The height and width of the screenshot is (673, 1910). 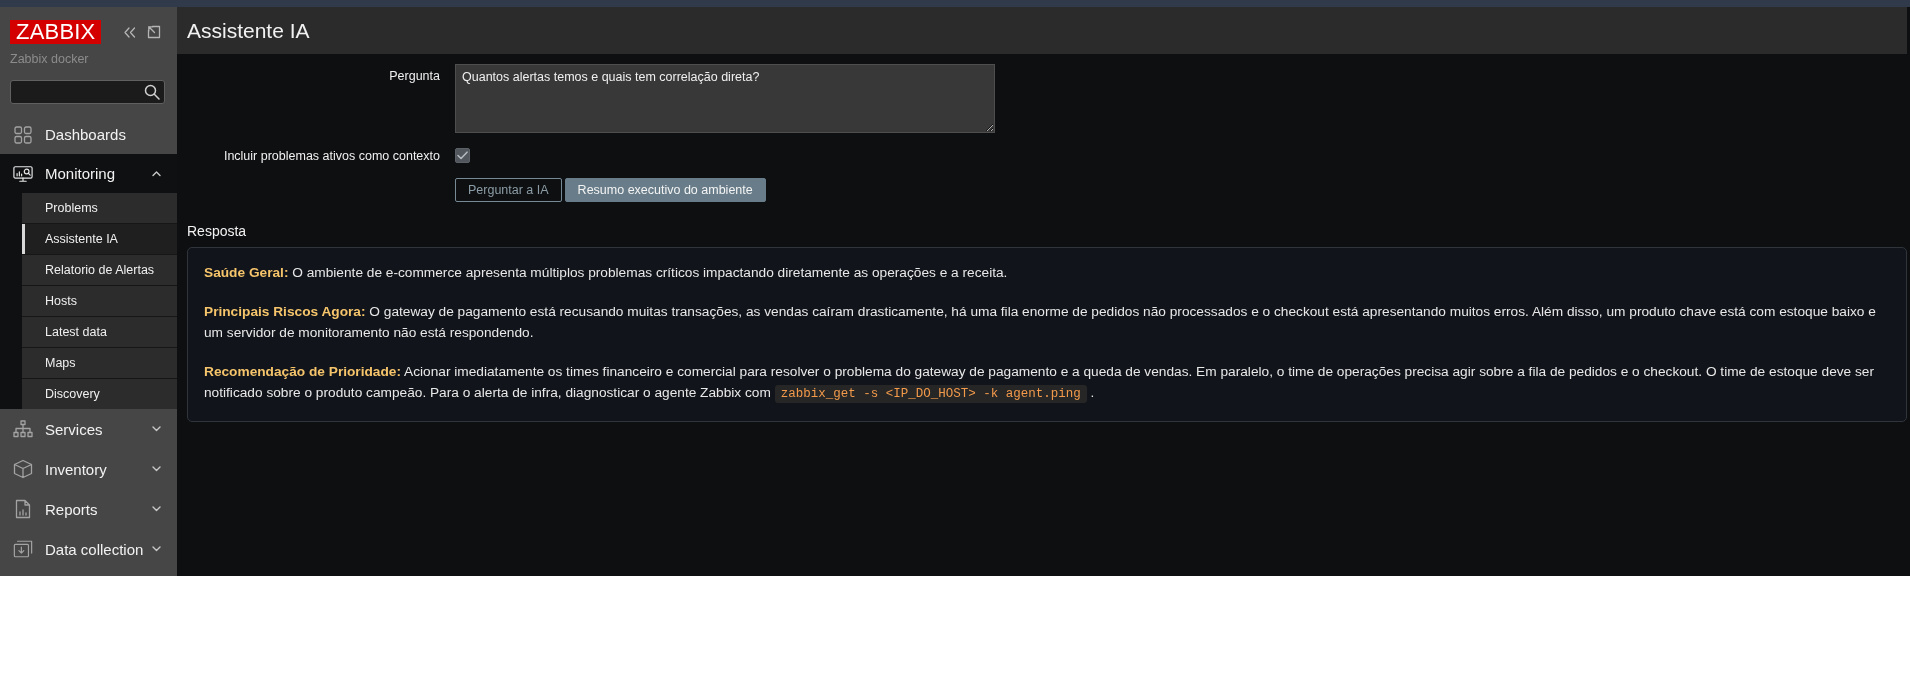 What do you see at coordinates (23, 429) in the screenshot?
I see `hierarchy-icon` at bounding box center [23, 429].